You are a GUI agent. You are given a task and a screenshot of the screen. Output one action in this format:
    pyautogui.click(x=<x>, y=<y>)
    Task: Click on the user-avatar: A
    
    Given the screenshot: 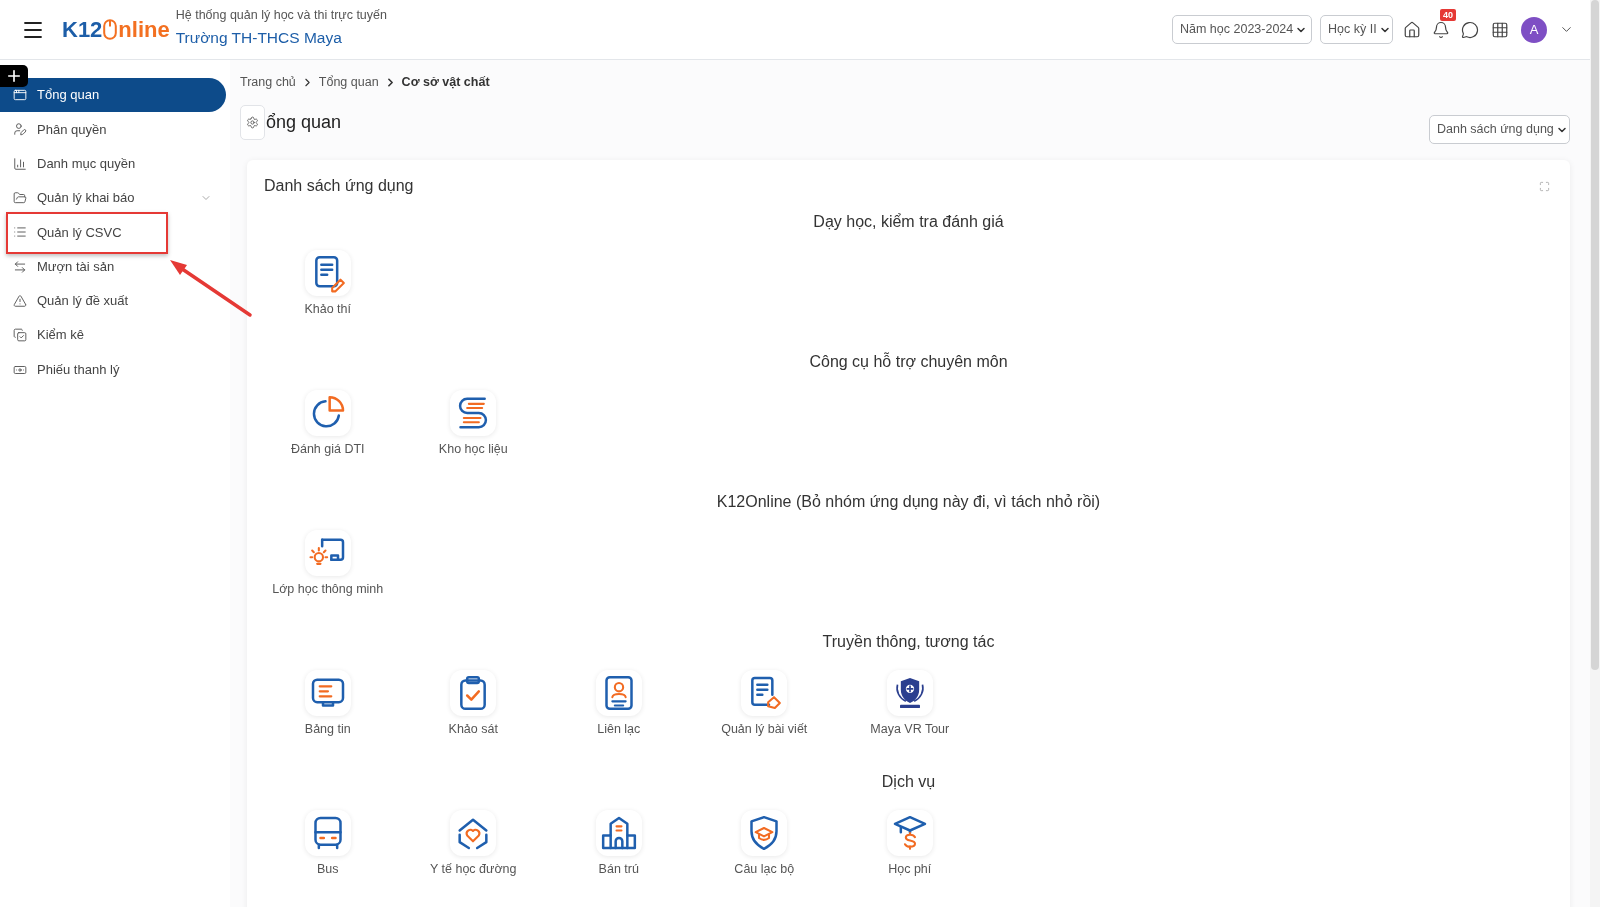 What is the action you would take?
    pyautogui.click(x=1534, y=29)
    